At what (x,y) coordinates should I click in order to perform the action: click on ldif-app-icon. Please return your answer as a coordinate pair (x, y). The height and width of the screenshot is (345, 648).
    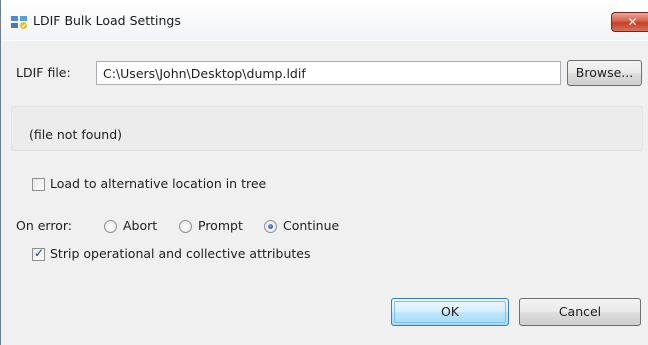
    Looking at the image, I should click on (19, 22).